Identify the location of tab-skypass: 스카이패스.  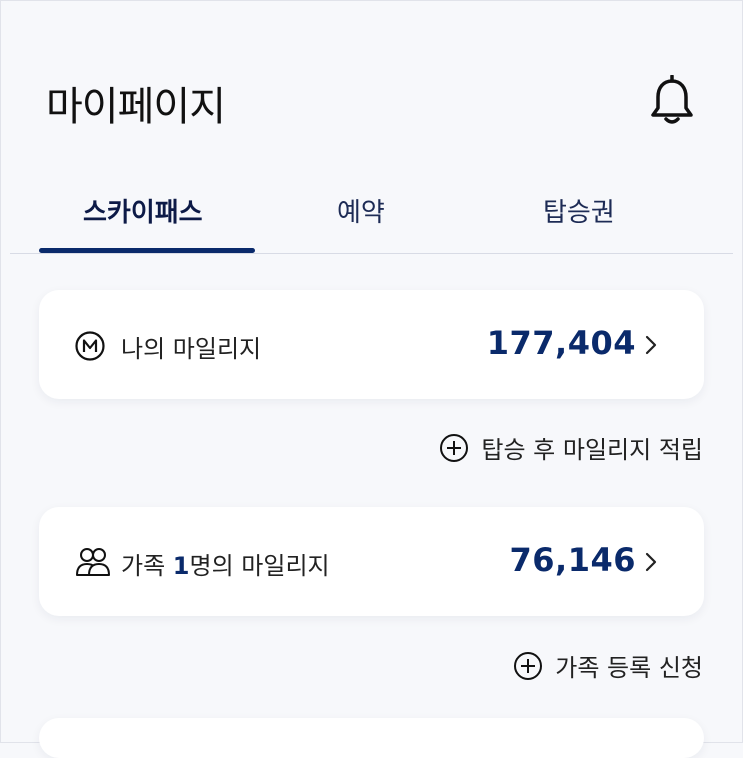
(143, 210).